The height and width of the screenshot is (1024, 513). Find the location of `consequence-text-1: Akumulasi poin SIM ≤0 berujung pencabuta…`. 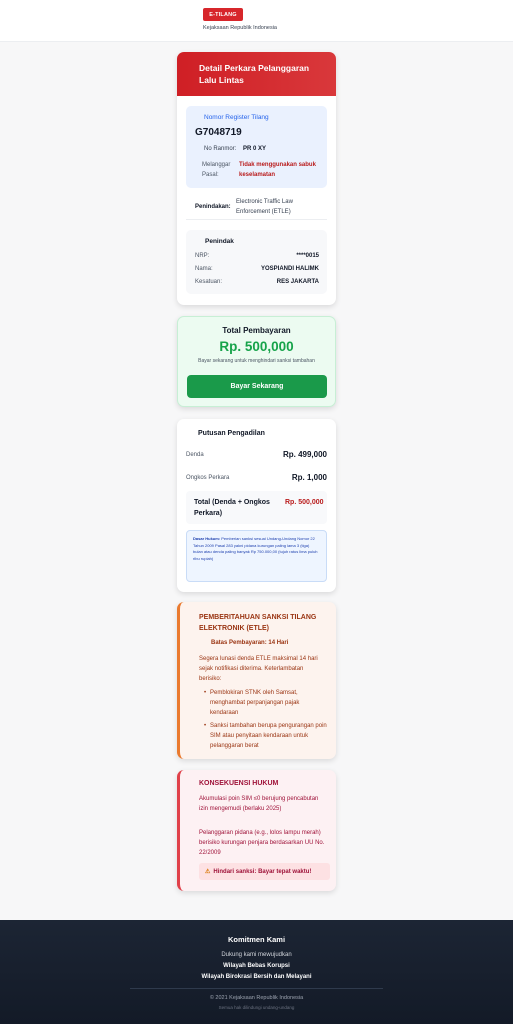

consequence-text-1: Akumulasi poin SIM ≤0 berujung pencabuta… is located at coordinates (259, 804).